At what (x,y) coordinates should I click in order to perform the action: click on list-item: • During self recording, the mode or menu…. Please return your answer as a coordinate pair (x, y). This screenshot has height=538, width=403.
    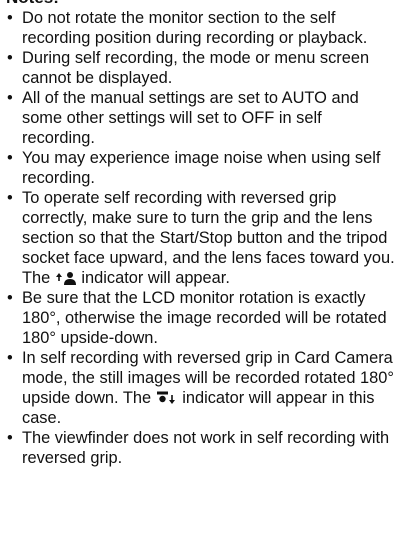
    Looking at the image, I should click on (201, 68).